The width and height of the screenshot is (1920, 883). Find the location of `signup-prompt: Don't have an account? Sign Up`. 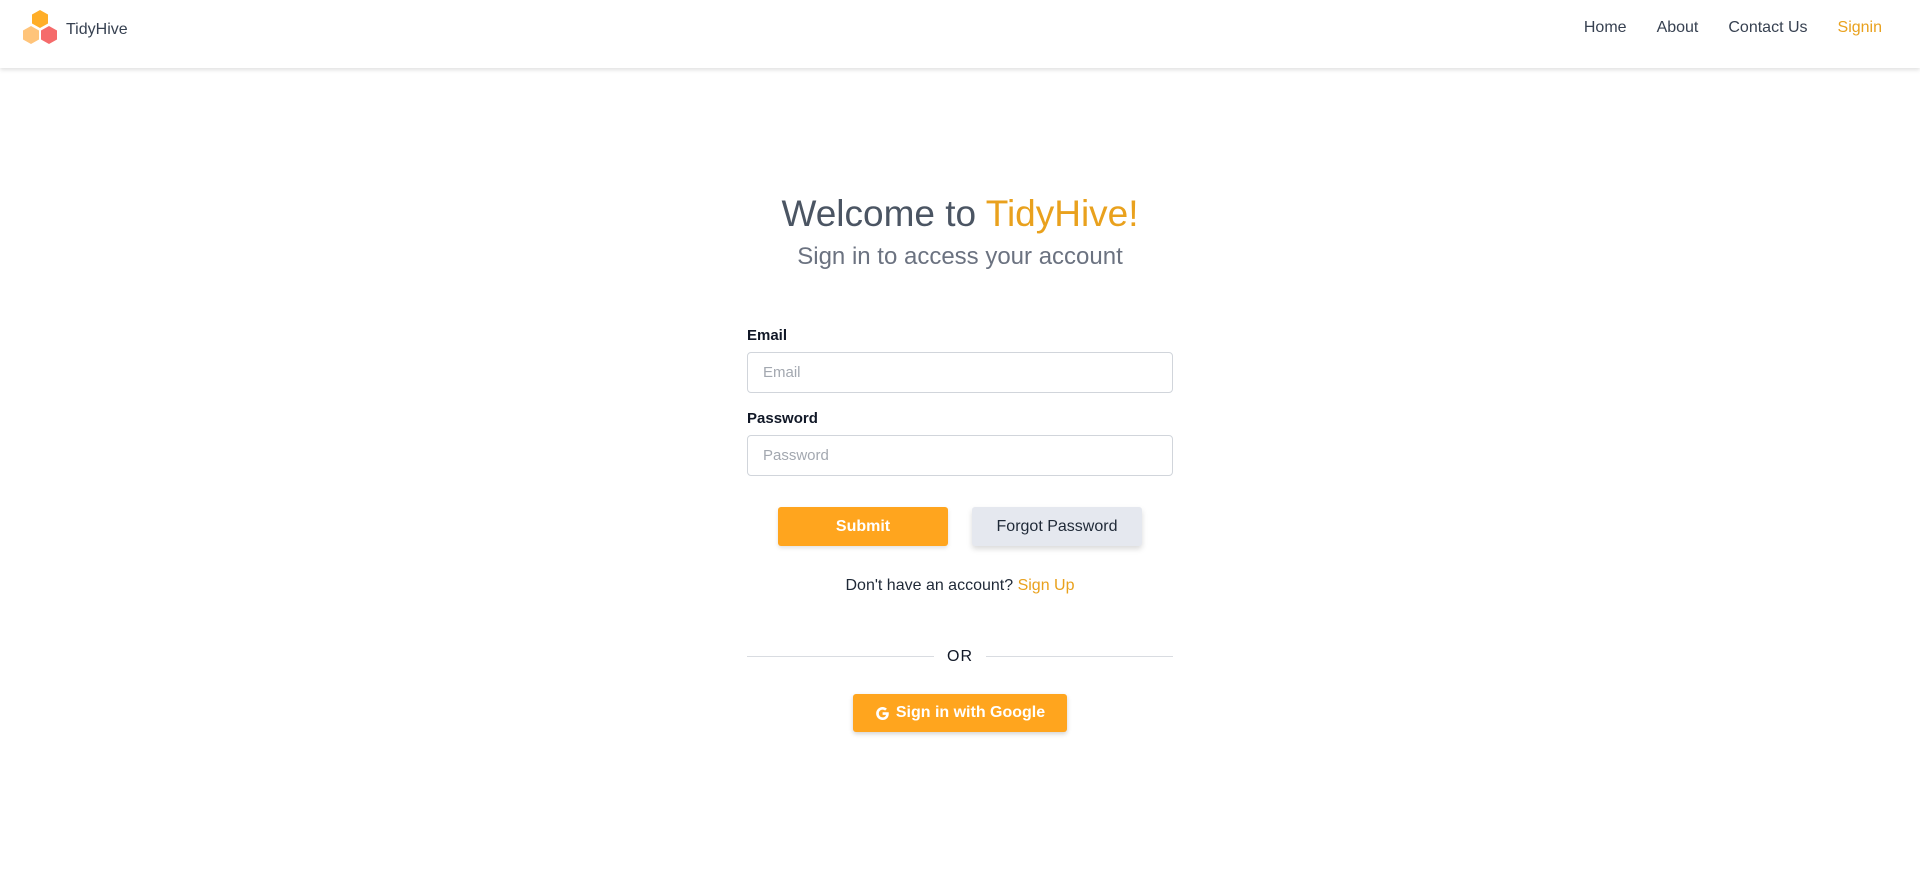

signup-prompt: Don't have an account? Sign Up is located at coordinates (960, 586).